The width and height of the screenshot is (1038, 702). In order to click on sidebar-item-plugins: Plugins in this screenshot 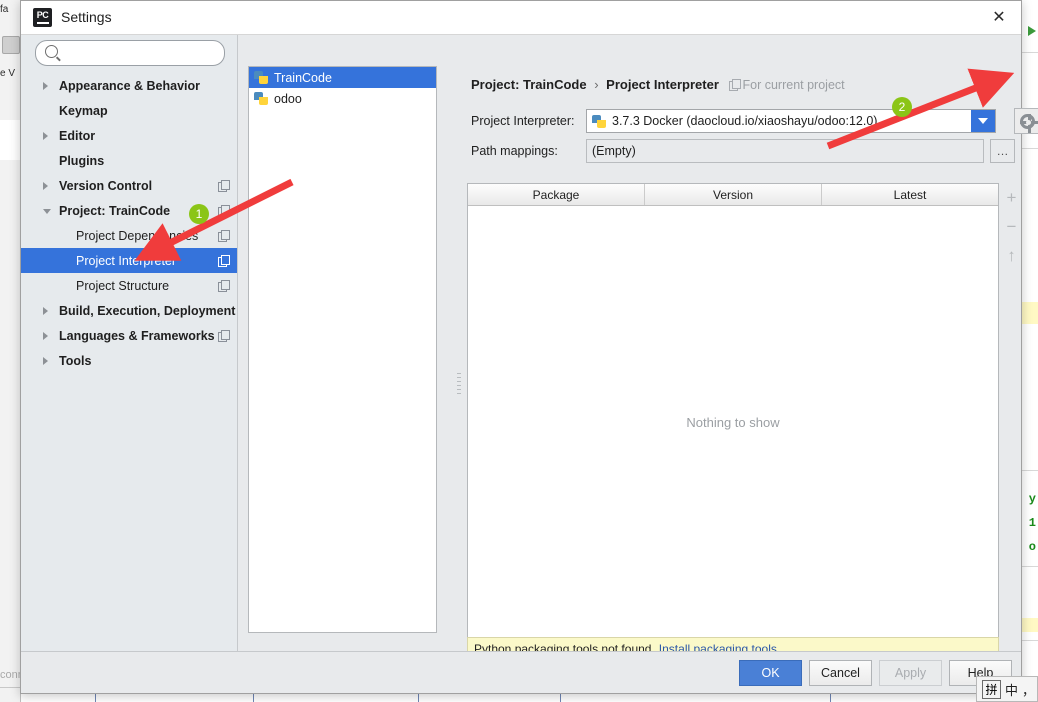, I will do `click(129, 160)`.